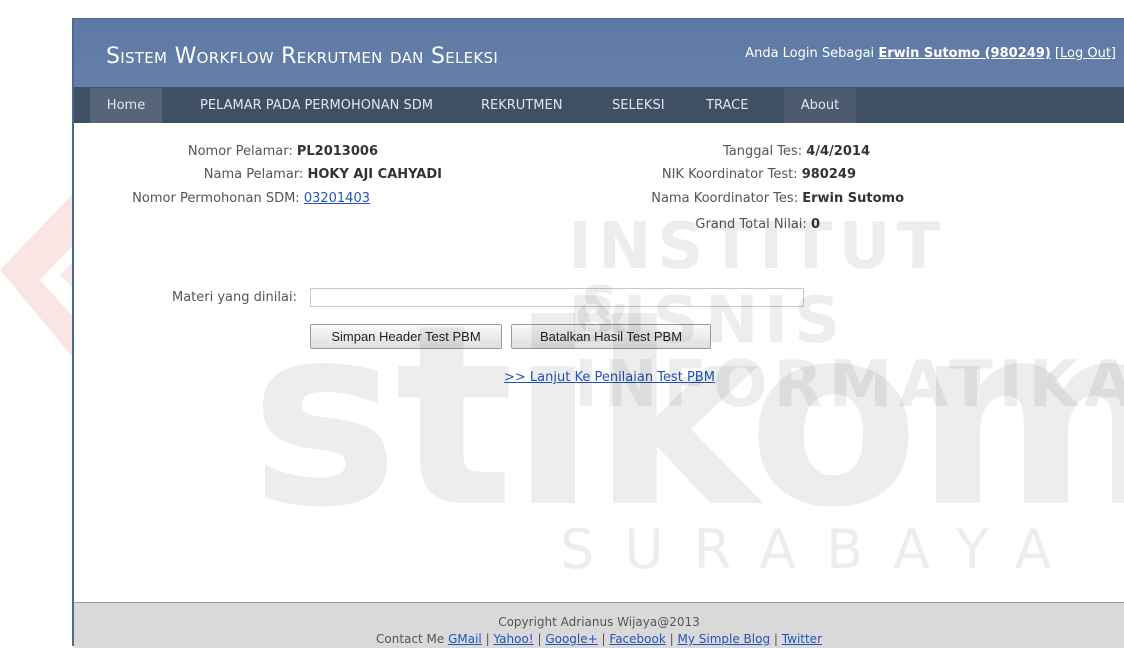 The height and width of the screenshot is (648, 1124). Describe the element at coordinates (723, 639) in the screenshot. I see `blog-link: My Simple Blog` at that location.